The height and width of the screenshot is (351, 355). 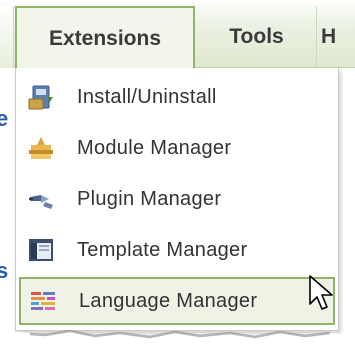 What do you see at coordinates (336, 37) in the screenshot?
I see `menu-help: H` at bounding box center [336, 37].